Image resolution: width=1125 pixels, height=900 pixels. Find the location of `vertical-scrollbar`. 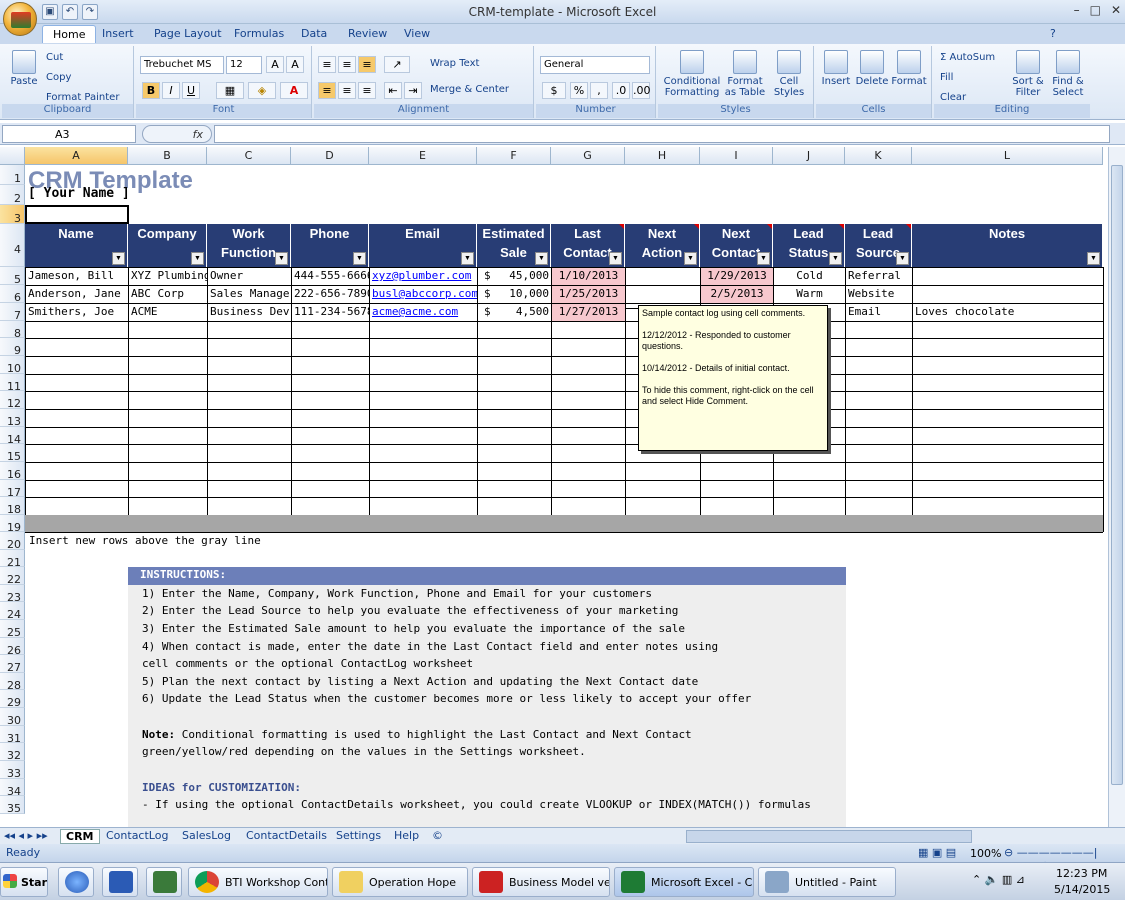

vertical-scrollbar is located at coordinates (1116, 487).